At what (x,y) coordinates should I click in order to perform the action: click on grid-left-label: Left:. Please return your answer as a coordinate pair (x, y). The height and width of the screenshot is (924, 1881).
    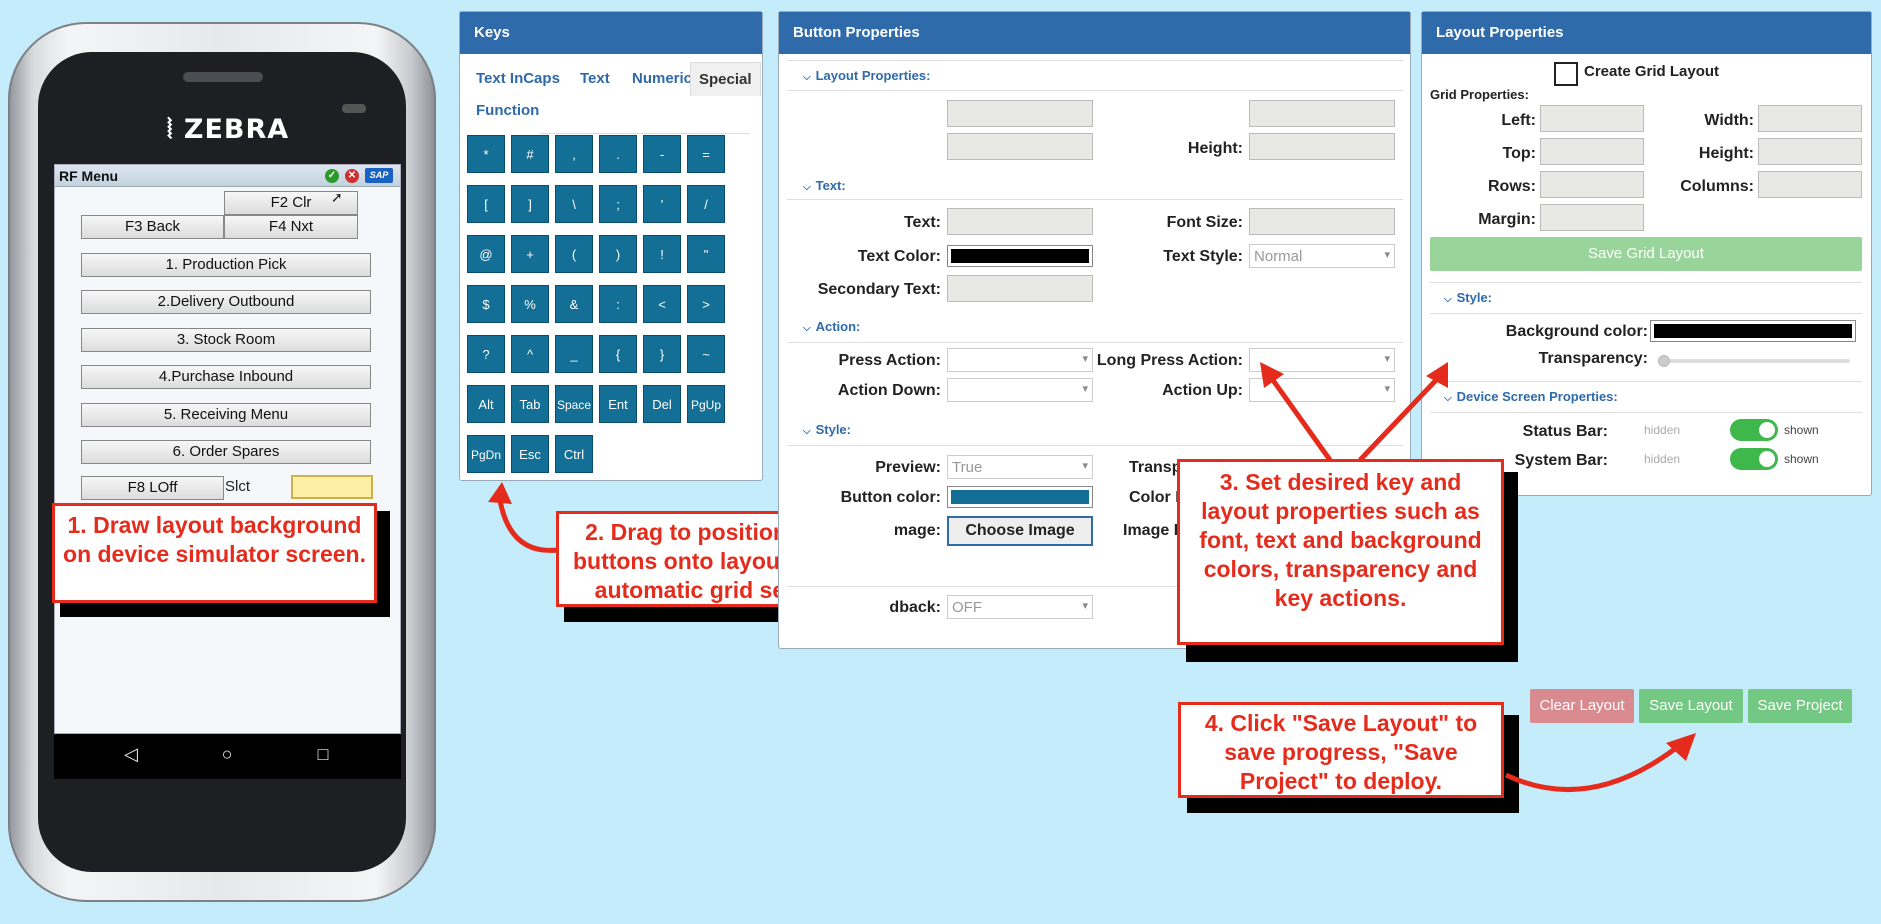
    Looking at the image, I should click on (1518, 120).